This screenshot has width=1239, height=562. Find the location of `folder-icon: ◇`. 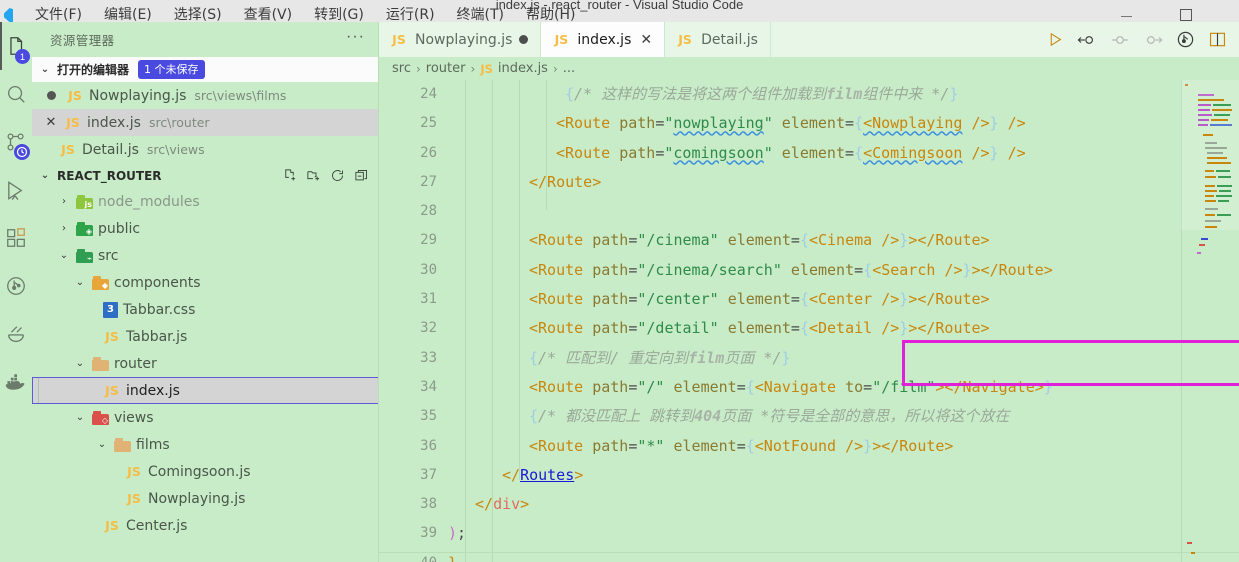

folder-icon: ◇ is located at coordinates (100, 417).